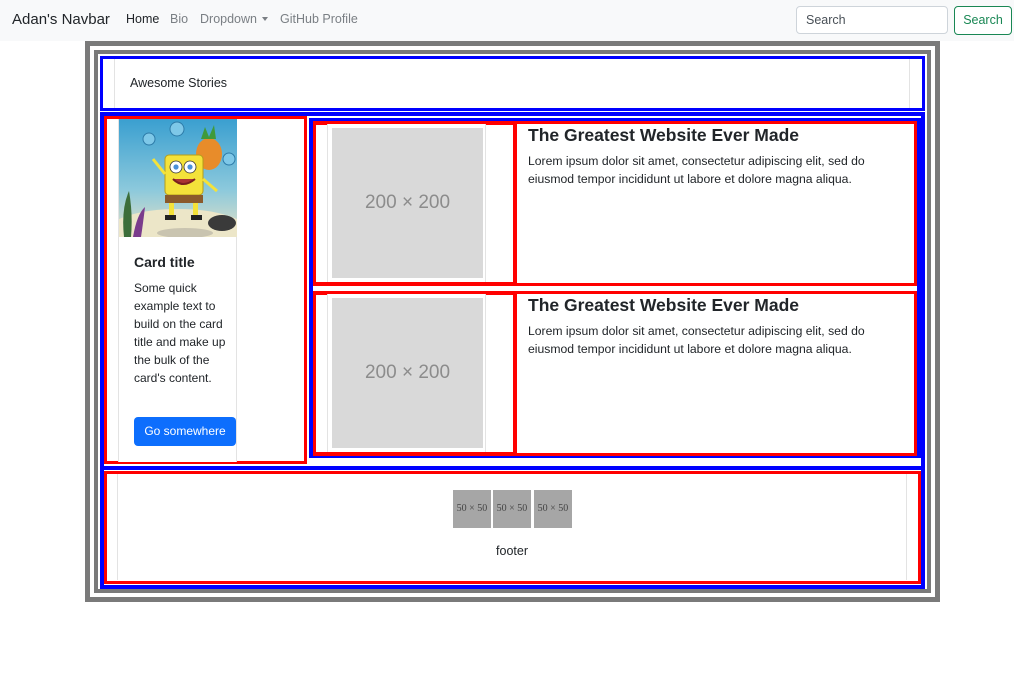 This screenshot has width=1014, height=675. Describe the element at coordinates (512, 551) in the screenshot. I see `footer-text: footer` at that location.